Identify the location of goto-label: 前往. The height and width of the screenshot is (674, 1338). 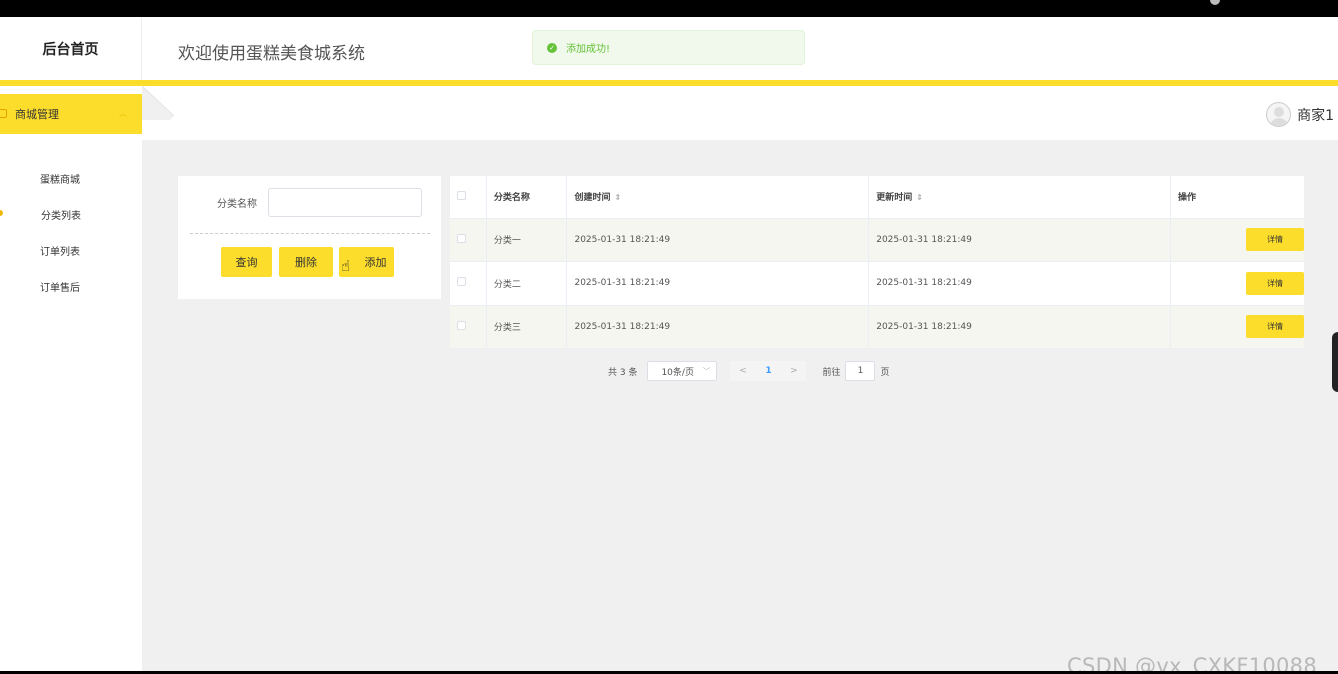
(831, 372).